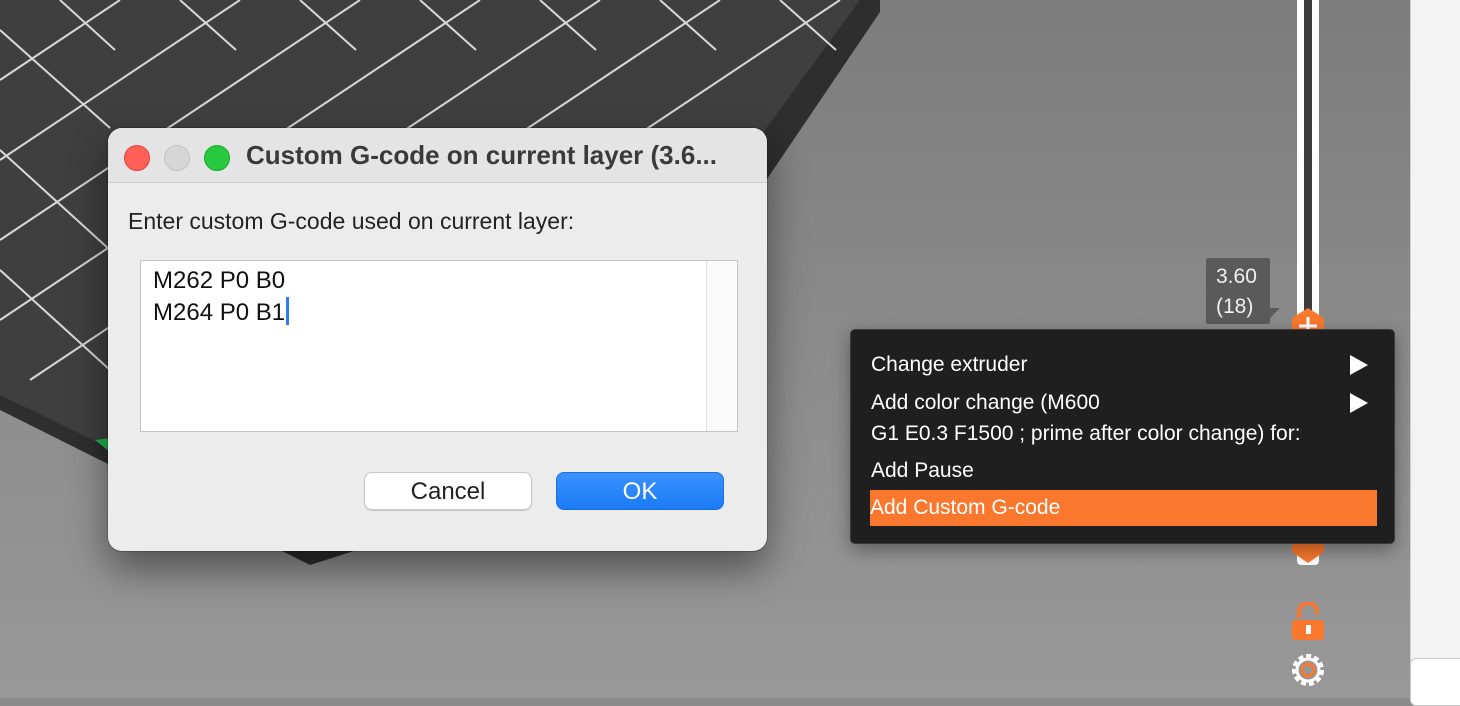  What do you see at coordinates (1123, 471) in the screenshot?
I see `menu-item-add-pause: Add Pause` at bounding box center [1123, 471].